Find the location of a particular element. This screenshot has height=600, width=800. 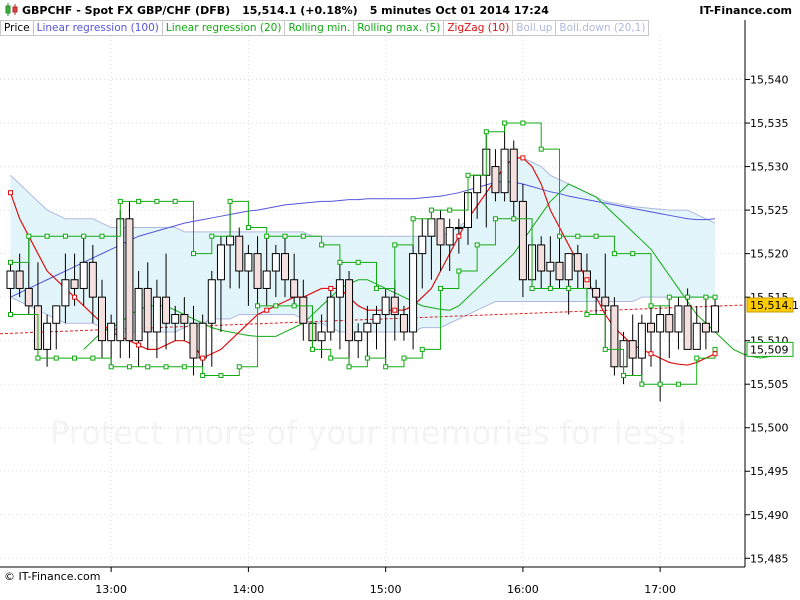

legend-item-7: Boll.down (20,1) is located at coordinates (603, 28).